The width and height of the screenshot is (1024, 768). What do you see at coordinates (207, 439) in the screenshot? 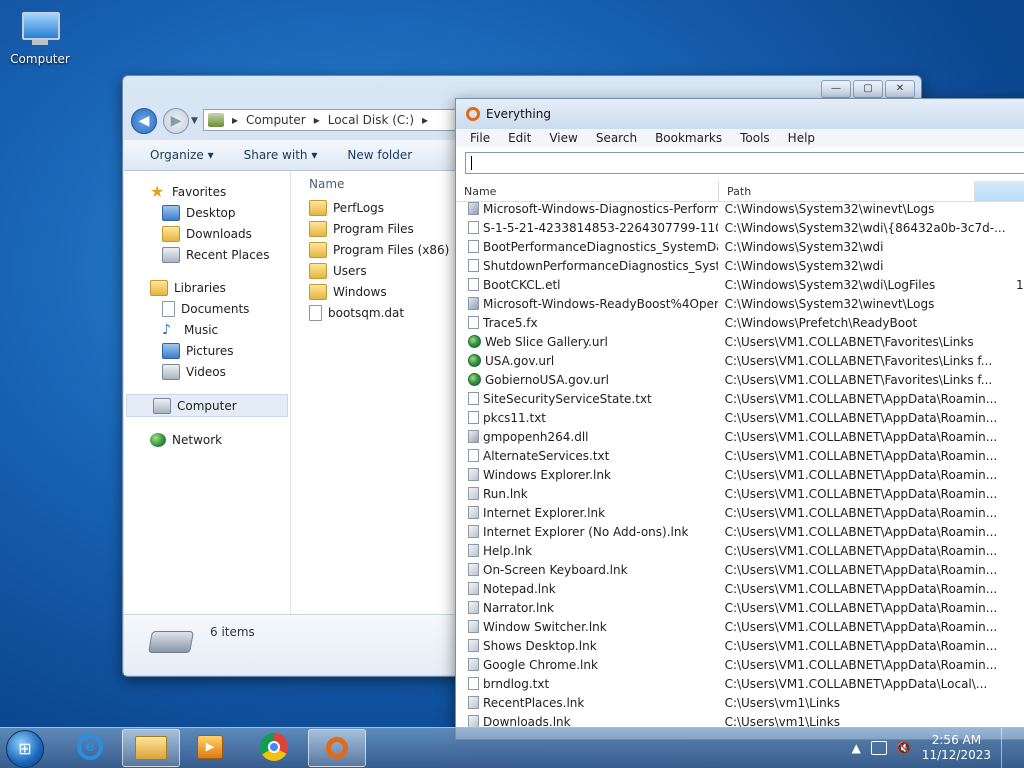
I see `nav-network: Network` at bounding box center [207, 439].